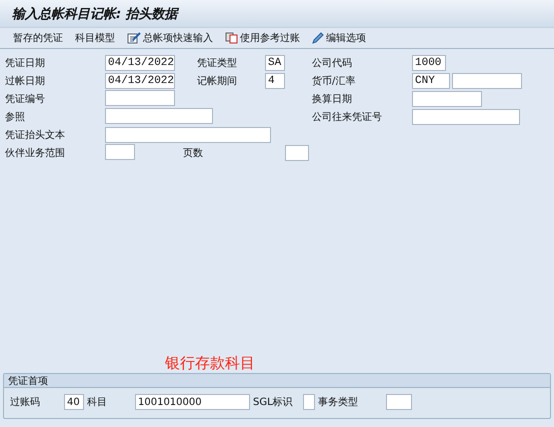 Image resolution: width=554 pixels, height=427 pixels. What do you see at coordinates (28, 381) in the screenshot?
I see `panel-title: 凭证首项` at bounding box center [28, 381].